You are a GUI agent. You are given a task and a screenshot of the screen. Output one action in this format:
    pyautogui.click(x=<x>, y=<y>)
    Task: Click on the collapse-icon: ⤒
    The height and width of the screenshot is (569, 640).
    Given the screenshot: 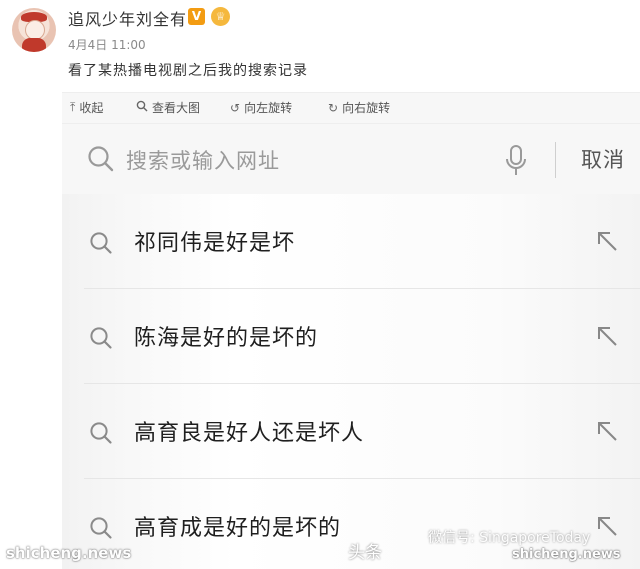 What is the action you would take?
    pyautogui.click(x=73, y=107)
    